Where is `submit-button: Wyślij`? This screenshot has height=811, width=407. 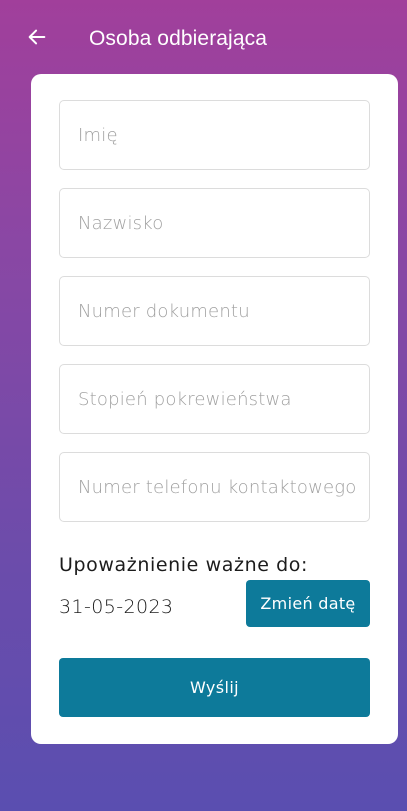 submit-button: Wyślij is located at coordinates (214, 687).